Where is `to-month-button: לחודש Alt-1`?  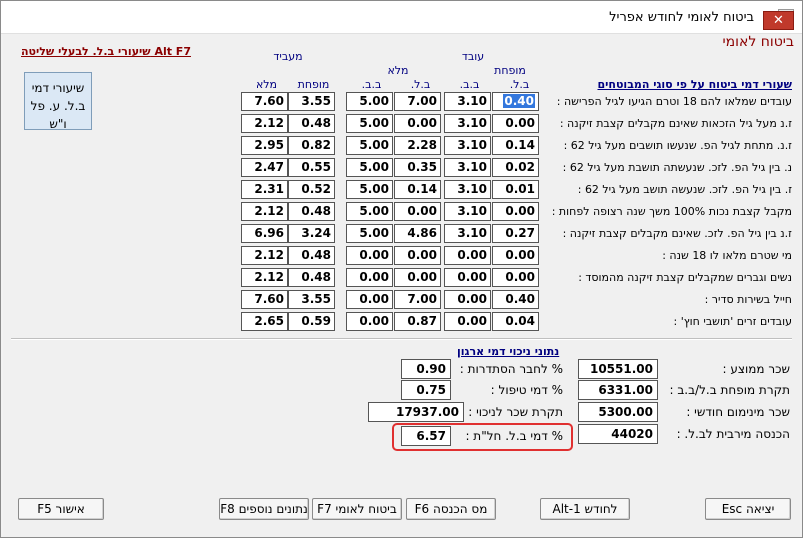
to-month-button: לחודש Alt-1 is located at coordinates (585, 509).